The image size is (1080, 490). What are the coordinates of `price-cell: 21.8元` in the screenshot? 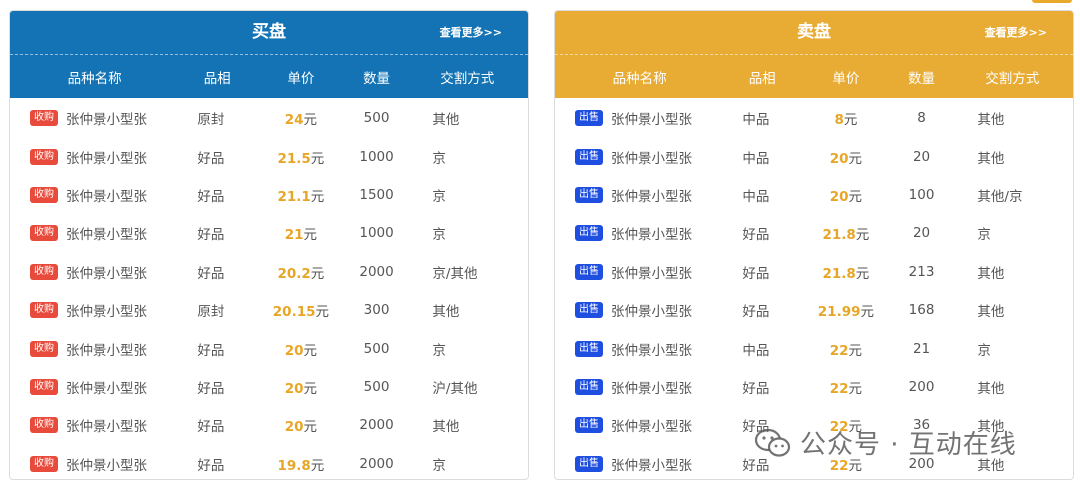 It's located at (846, 233).